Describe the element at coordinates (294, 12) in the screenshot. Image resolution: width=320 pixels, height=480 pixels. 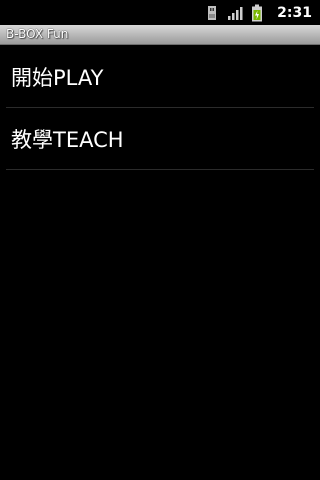
I see `status-clock: 2:31` at that location.